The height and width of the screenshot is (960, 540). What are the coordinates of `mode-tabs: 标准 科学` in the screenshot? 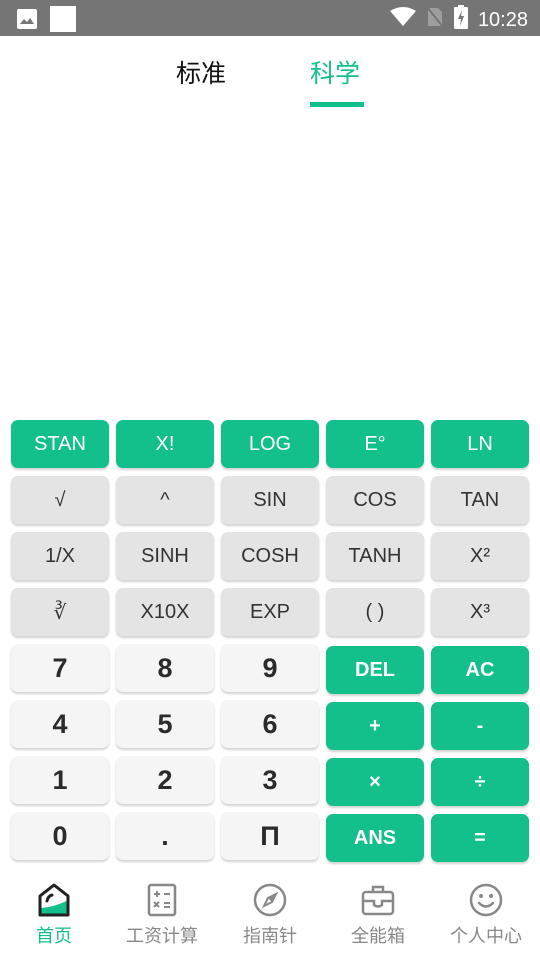 It's located at (270, 73).